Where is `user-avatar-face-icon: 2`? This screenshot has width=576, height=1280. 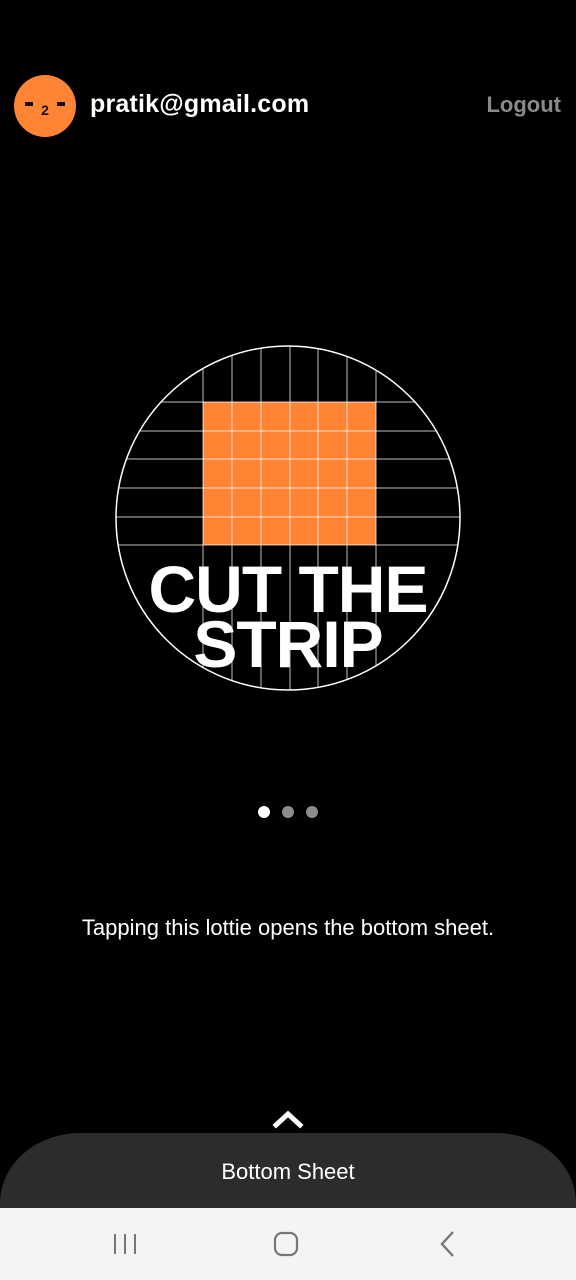 user-avatar-face-icon: 2 is located at coordinates (45, 110).